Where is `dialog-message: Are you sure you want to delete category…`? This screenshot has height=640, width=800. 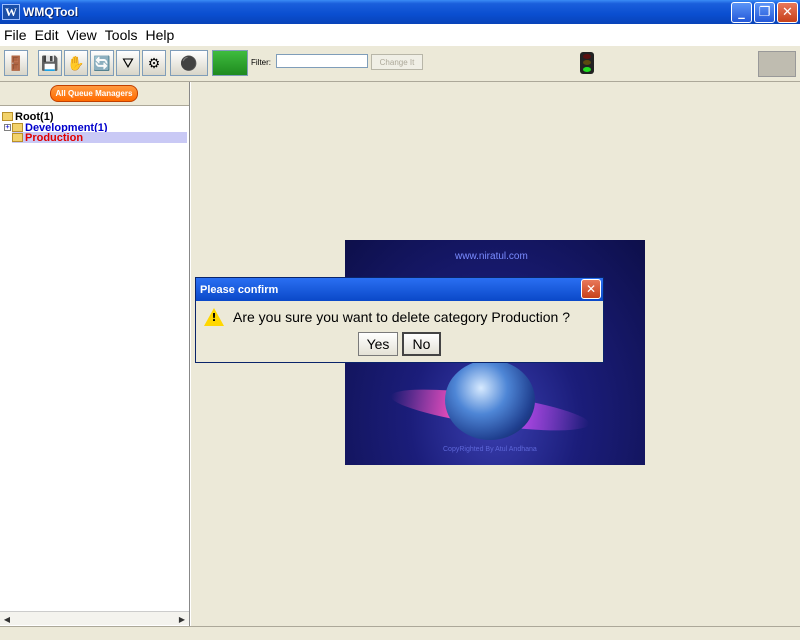
dialog-message: Are you sure you want to delete category… is located at coordinates (401, 317).